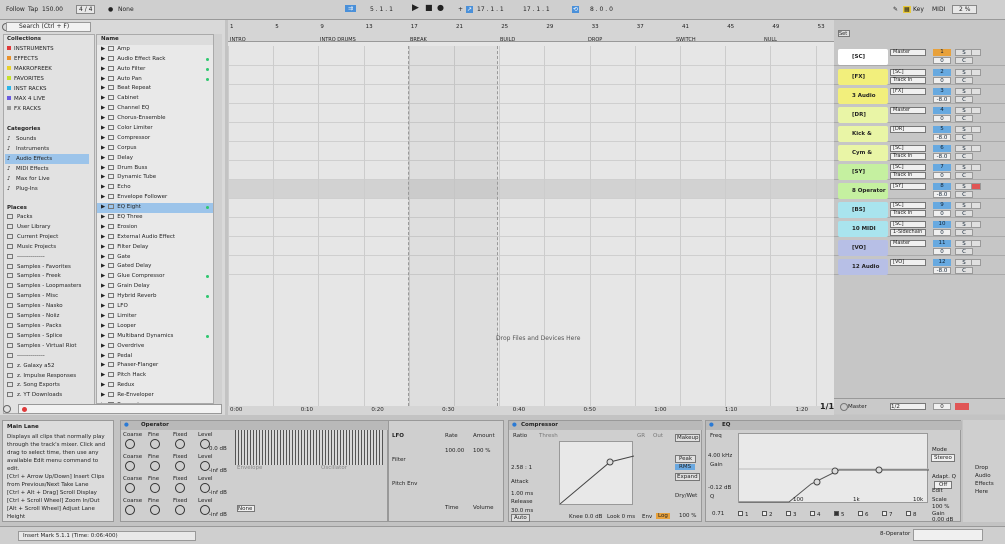 This screenshot has width=1005, height=544. I want to click on draw-mode-icon: ✎, so click(895, 9).